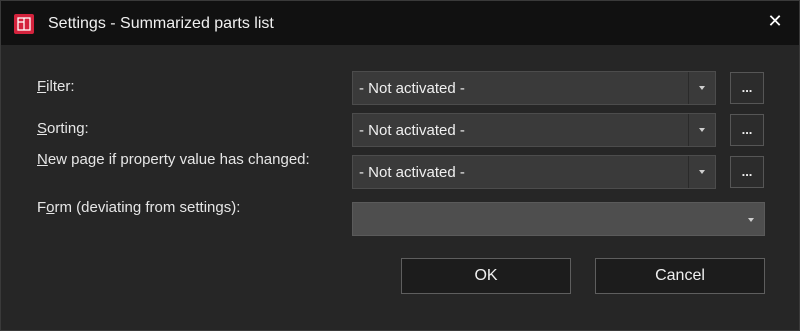 This screenshot has width=800, height=331. What do you see at coordinates (161, 23) in the screenshot?
I see `window-title: Settings - Summarized parts list` at bounding box center [161, 23].